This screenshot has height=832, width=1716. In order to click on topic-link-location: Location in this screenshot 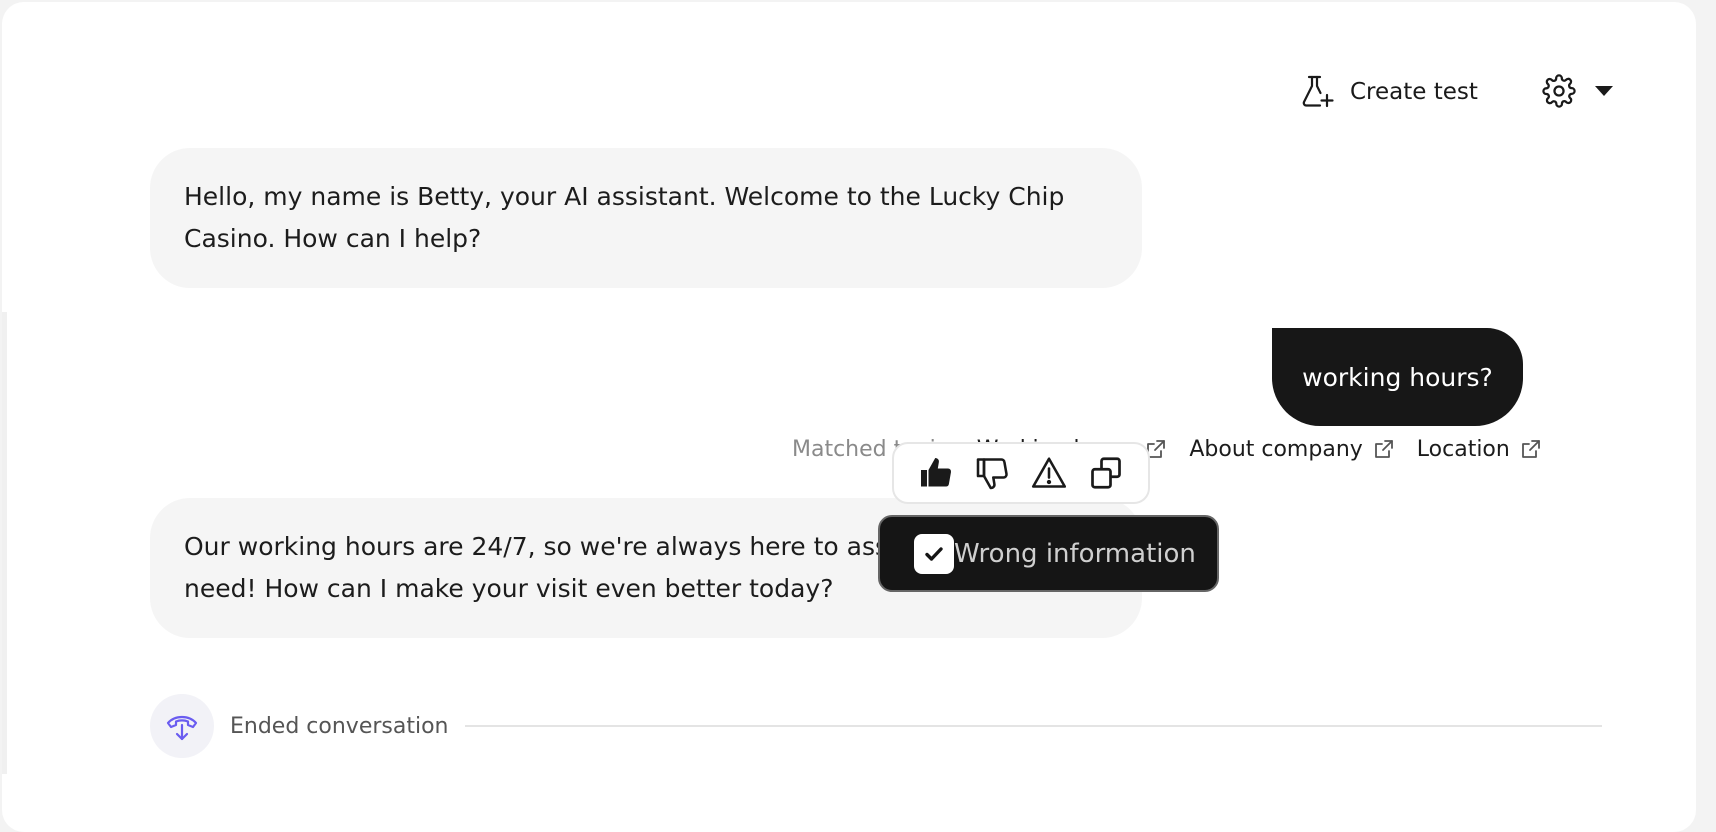, I will do `click(1479, 449)`.